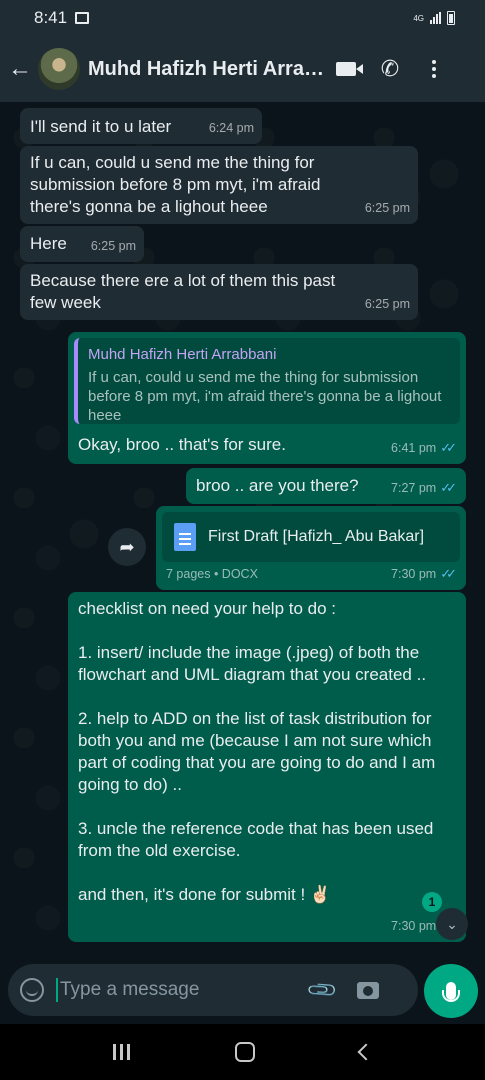 Image resolution: width=485 pixels, height=1080 pixels. I want to click on message-input, so click(176, 990).